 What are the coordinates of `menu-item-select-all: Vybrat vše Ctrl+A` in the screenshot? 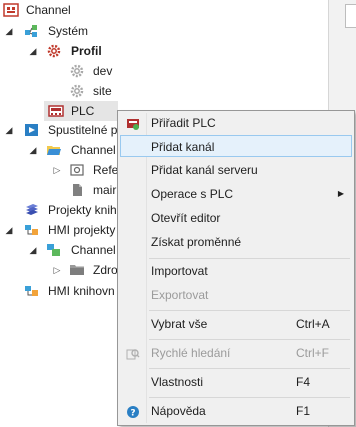 It's located at (236, 324).